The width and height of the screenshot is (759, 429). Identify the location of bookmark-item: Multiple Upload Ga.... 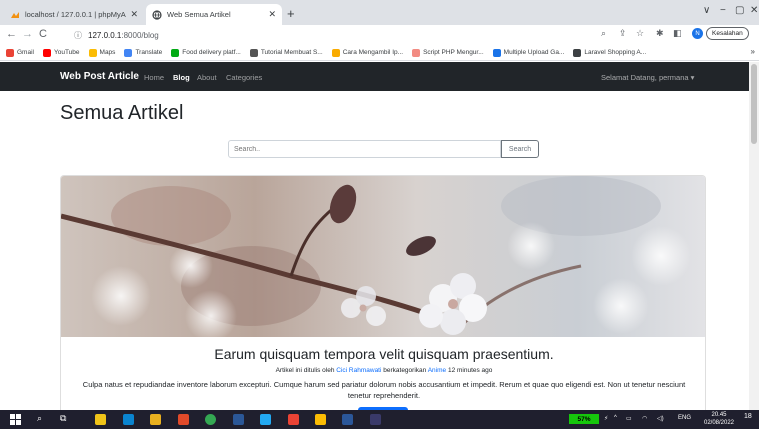
(528, 52).